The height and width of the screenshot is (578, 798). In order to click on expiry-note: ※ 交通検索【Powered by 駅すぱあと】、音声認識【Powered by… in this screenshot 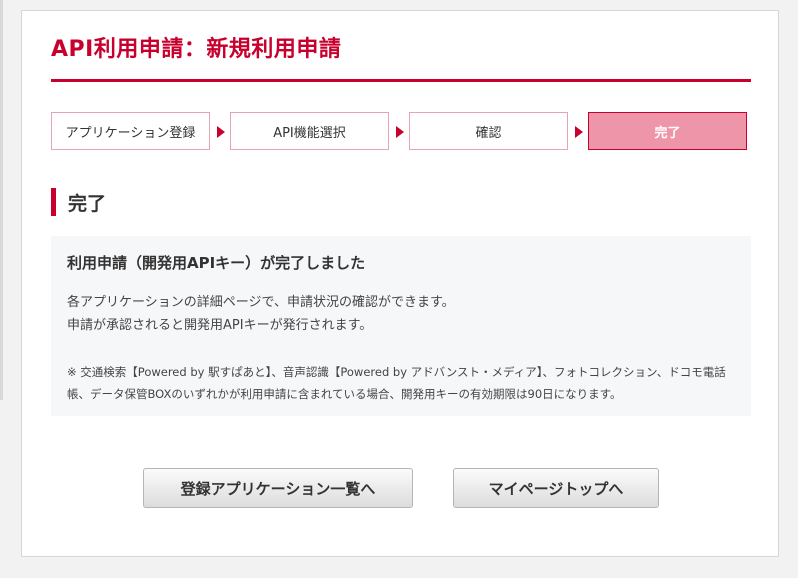, I will do `click(396, 383)`.